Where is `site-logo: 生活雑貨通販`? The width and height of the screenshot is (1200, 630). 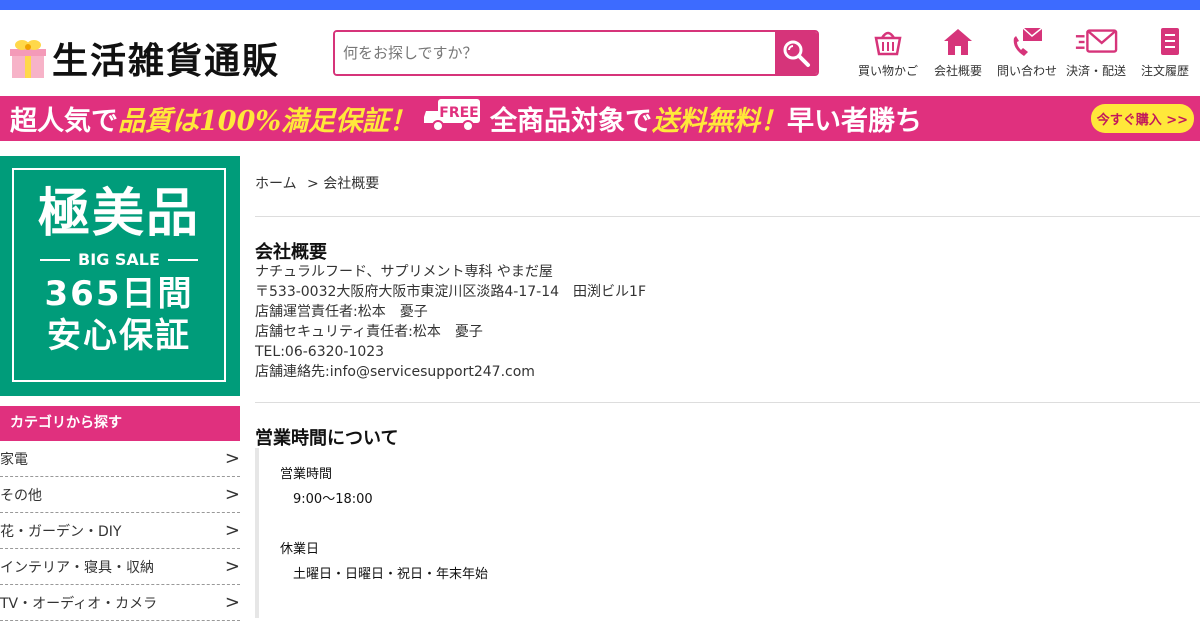 site-logo: 生活雑貨通販 is located at coordinates (145, 58).